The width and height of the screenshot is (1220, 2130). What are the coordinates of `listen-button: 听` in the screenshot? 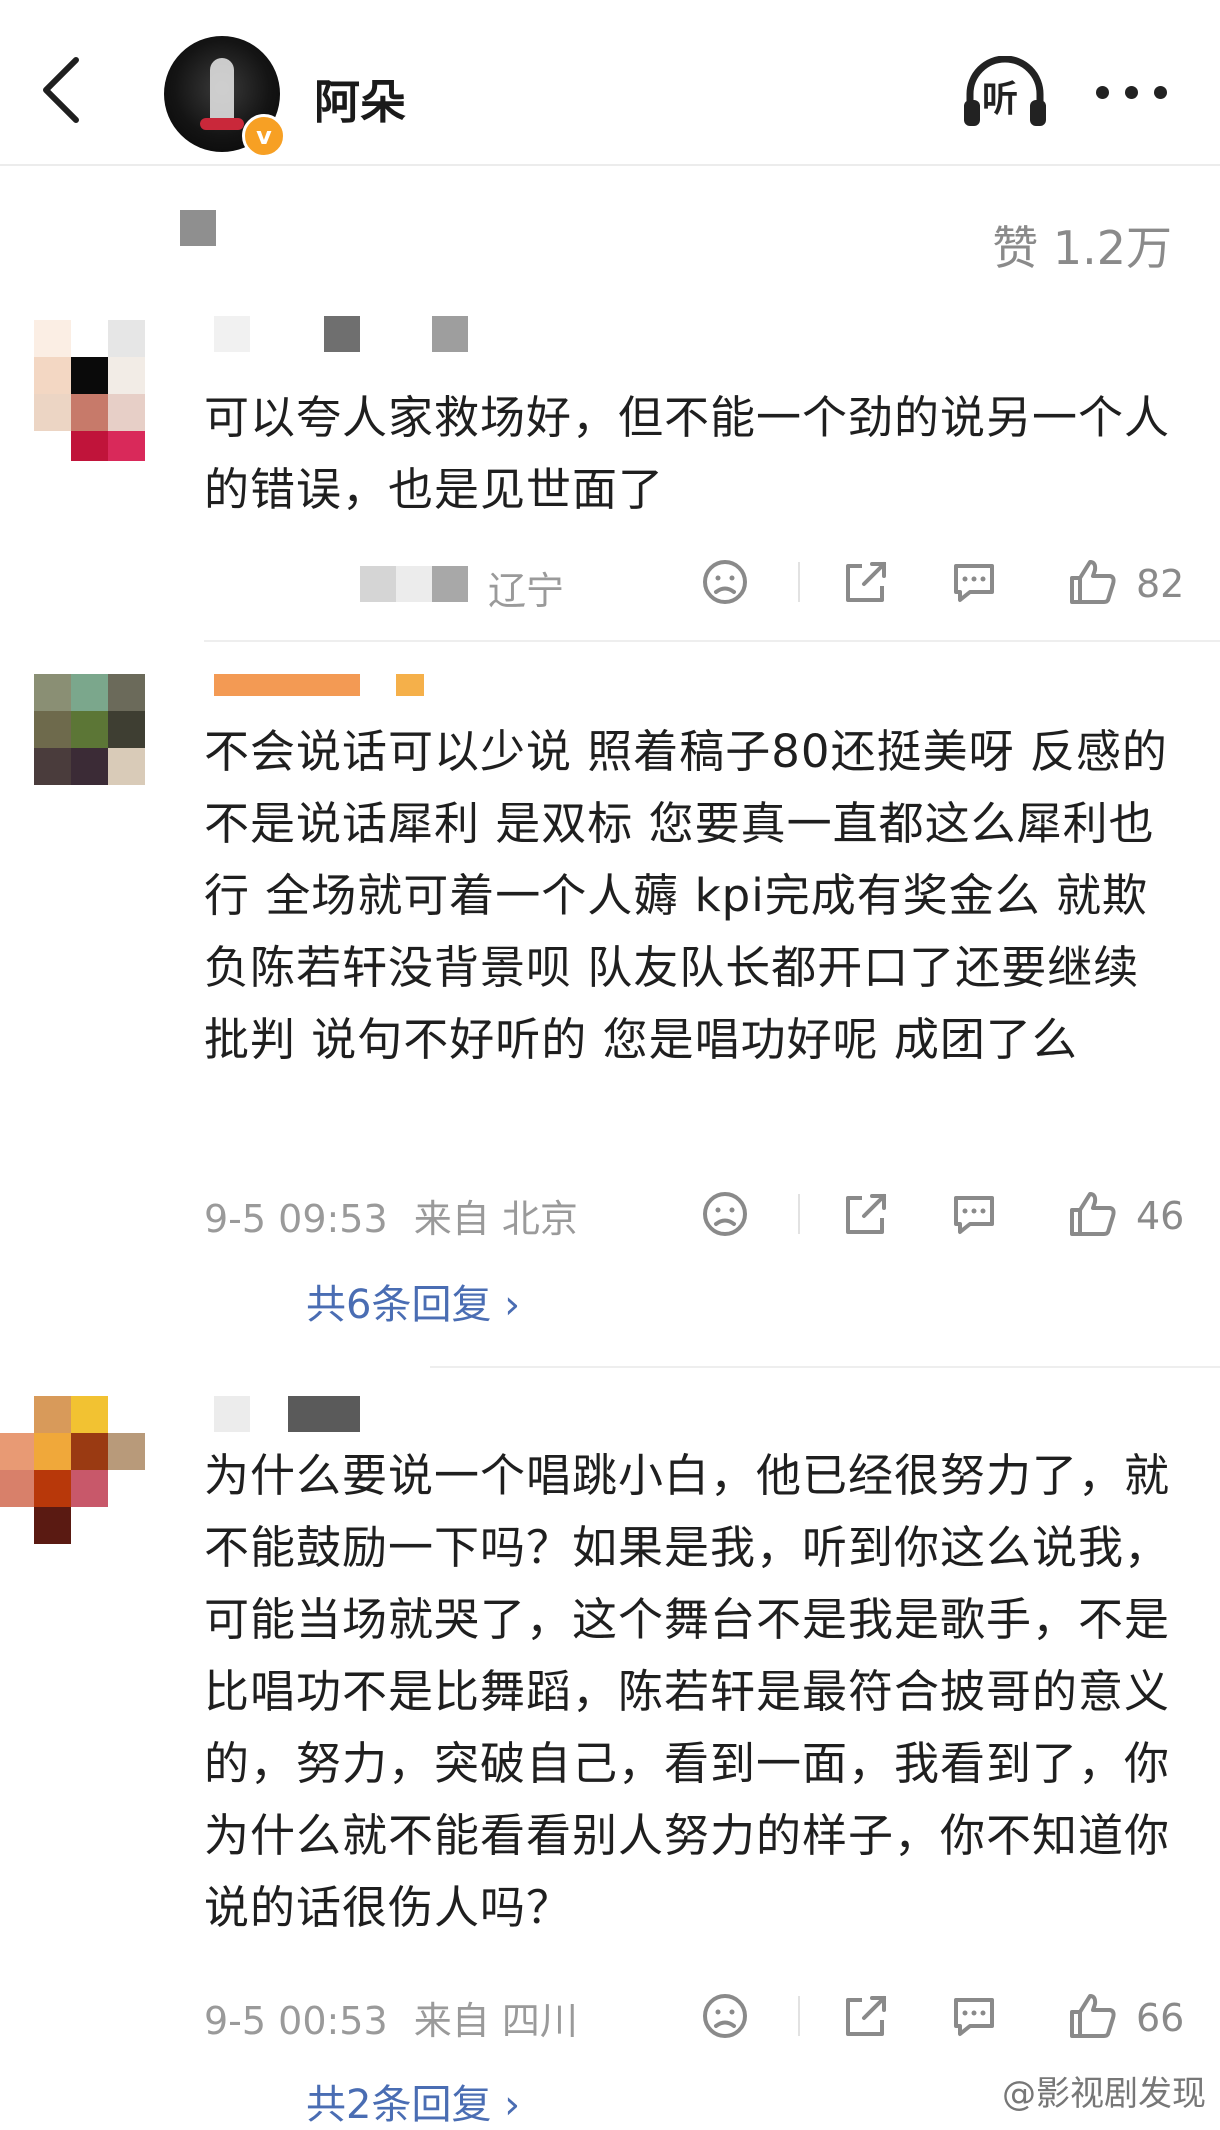 It's located at (1005, 92).